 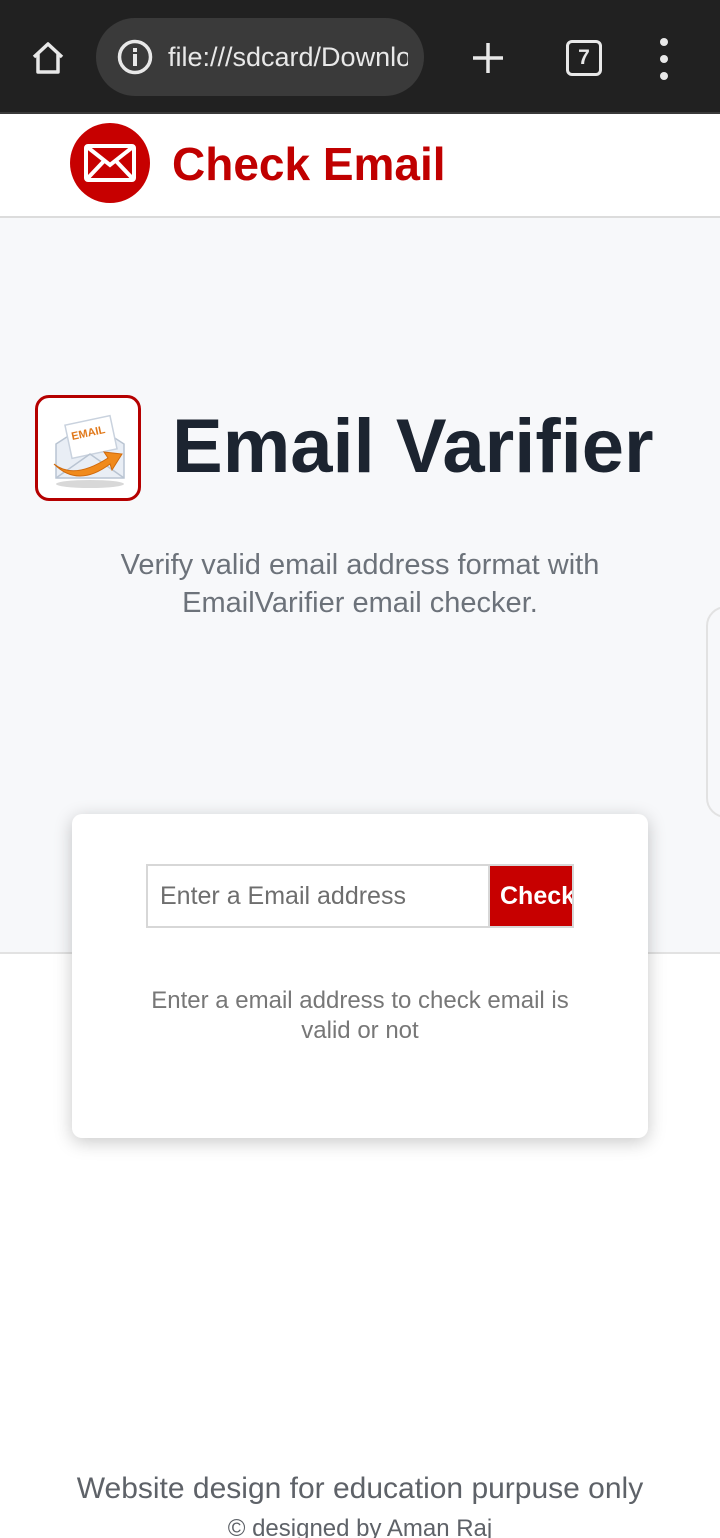 I want to click on browser-toolbar: file:///sdcard/Download 7, so click(x=360, y=57).